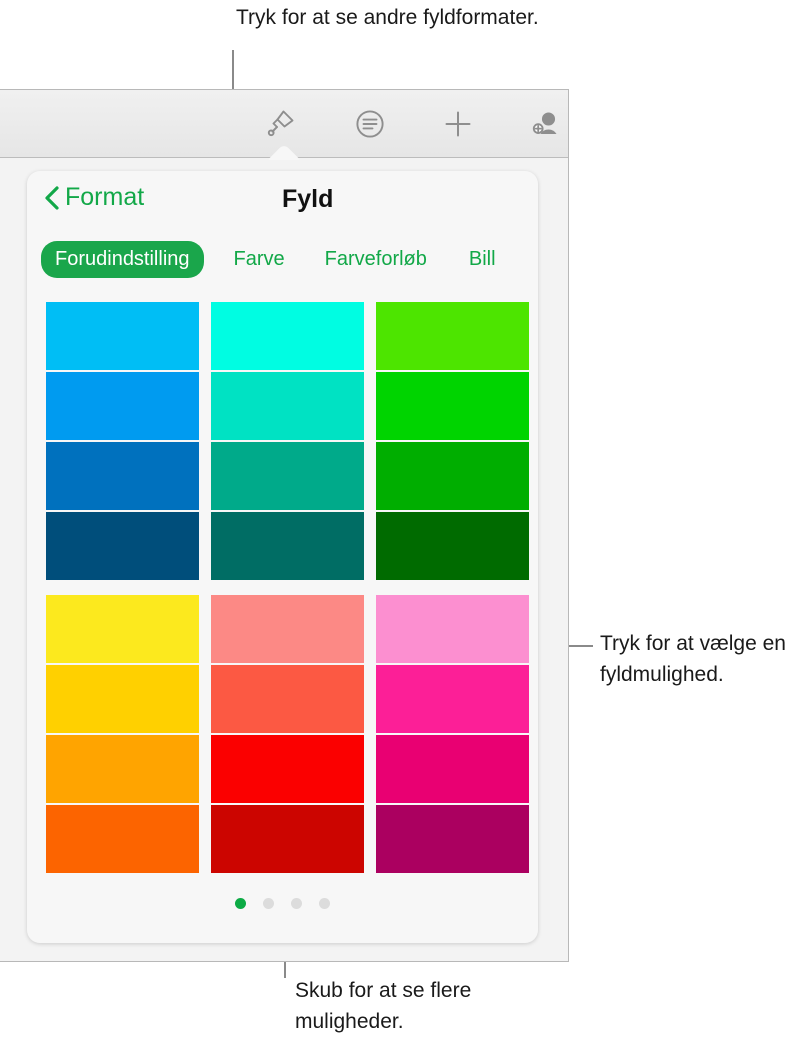  I want to click on paintbrush-icon, so click(280, 124).